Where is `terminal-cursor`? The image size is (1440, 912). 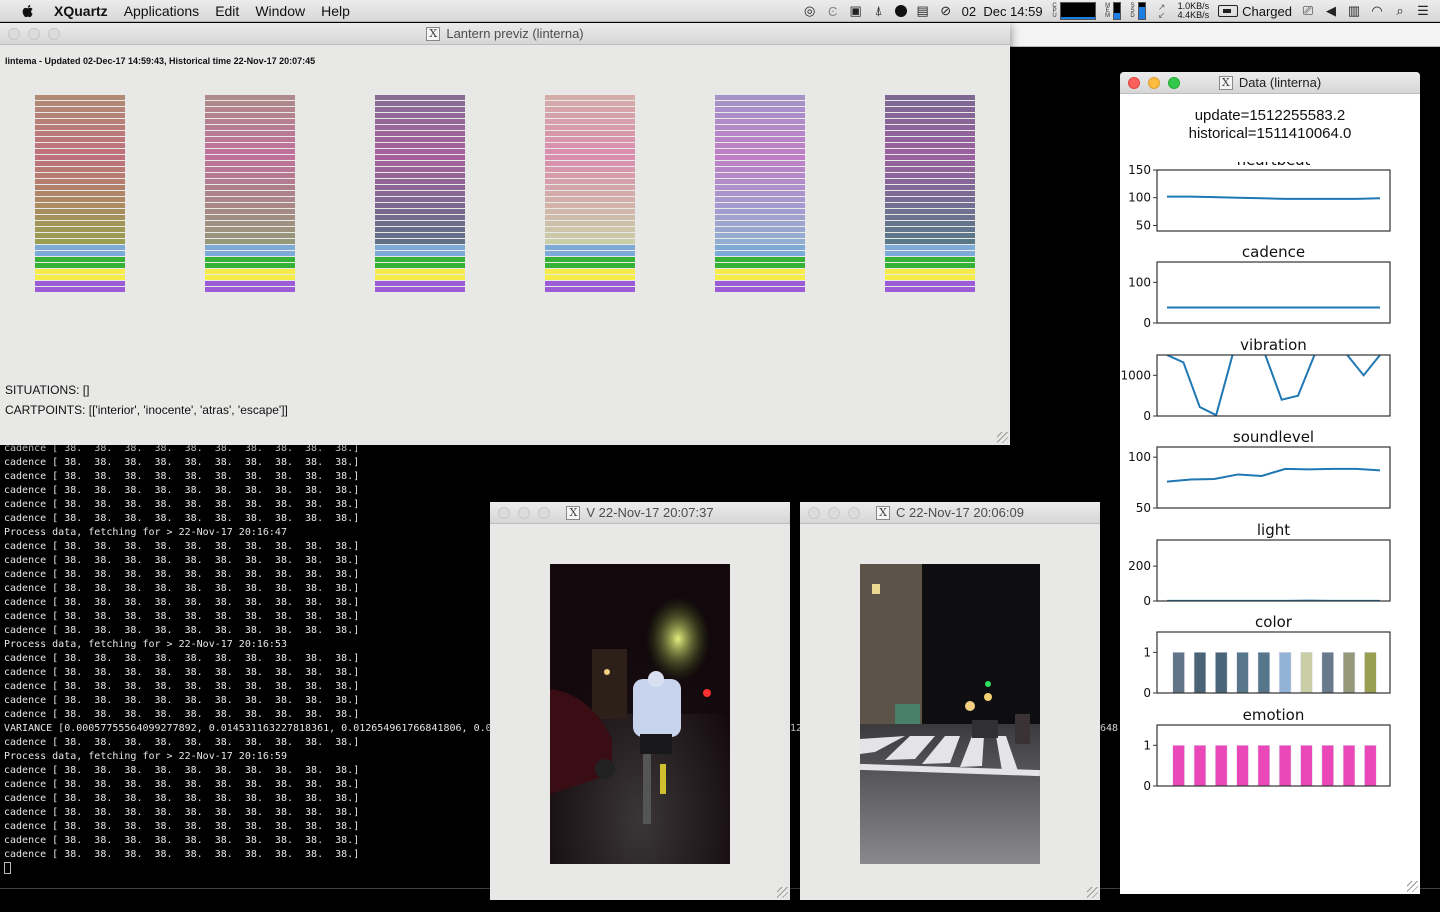
terminal-cursor is located at coordinates (7, 868).